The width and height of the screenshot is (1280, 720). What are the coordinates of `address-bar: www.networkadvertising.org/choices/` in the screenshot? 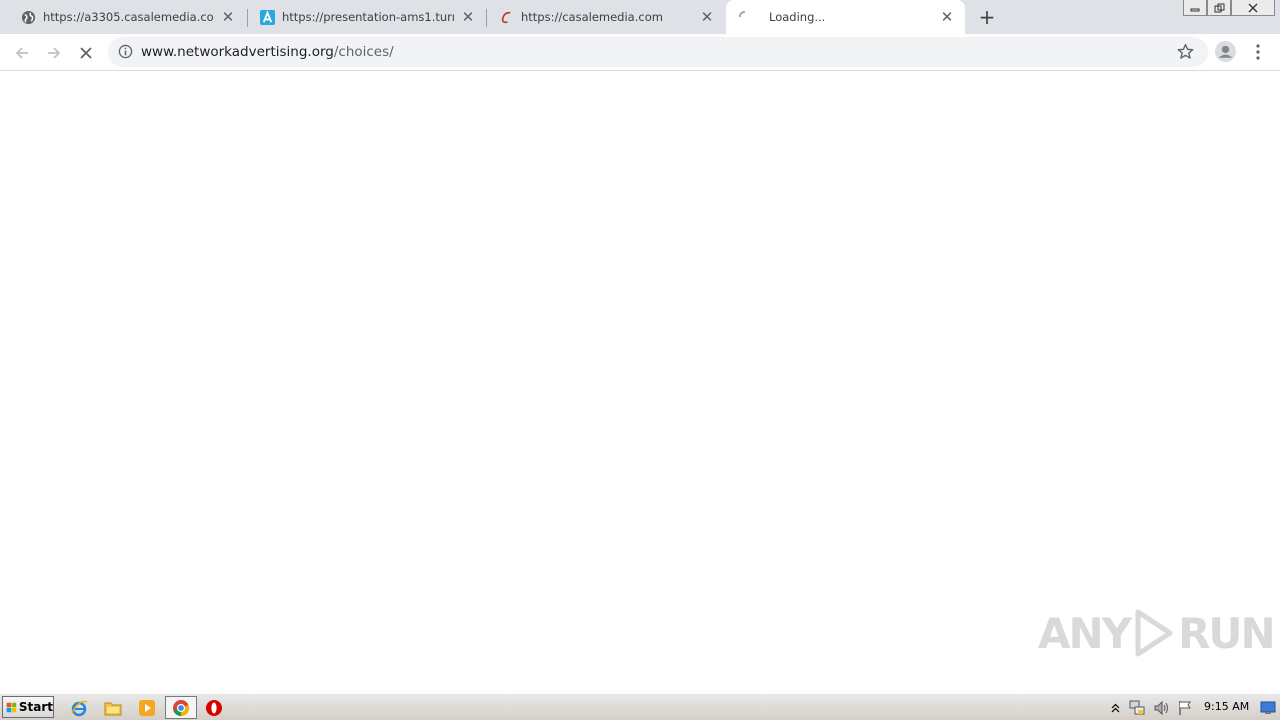 It's located at (658, 52).